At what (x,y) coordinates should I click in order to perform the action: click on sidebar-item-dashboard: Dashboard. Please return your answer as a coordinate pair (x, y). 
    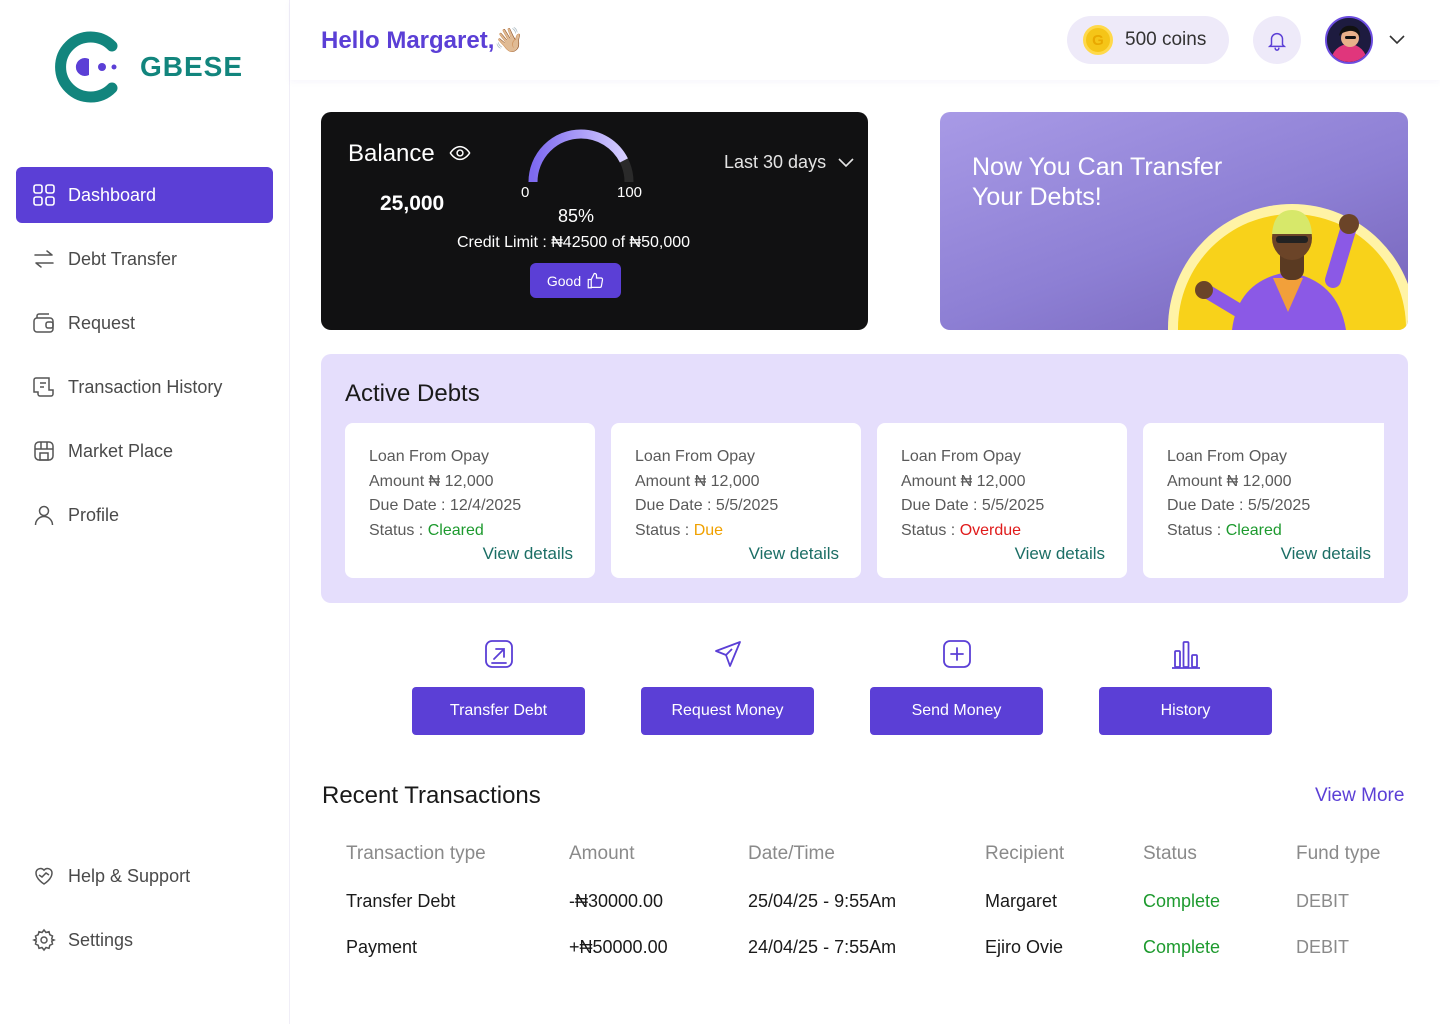
    Looking at the image, I should click on (144, 195).